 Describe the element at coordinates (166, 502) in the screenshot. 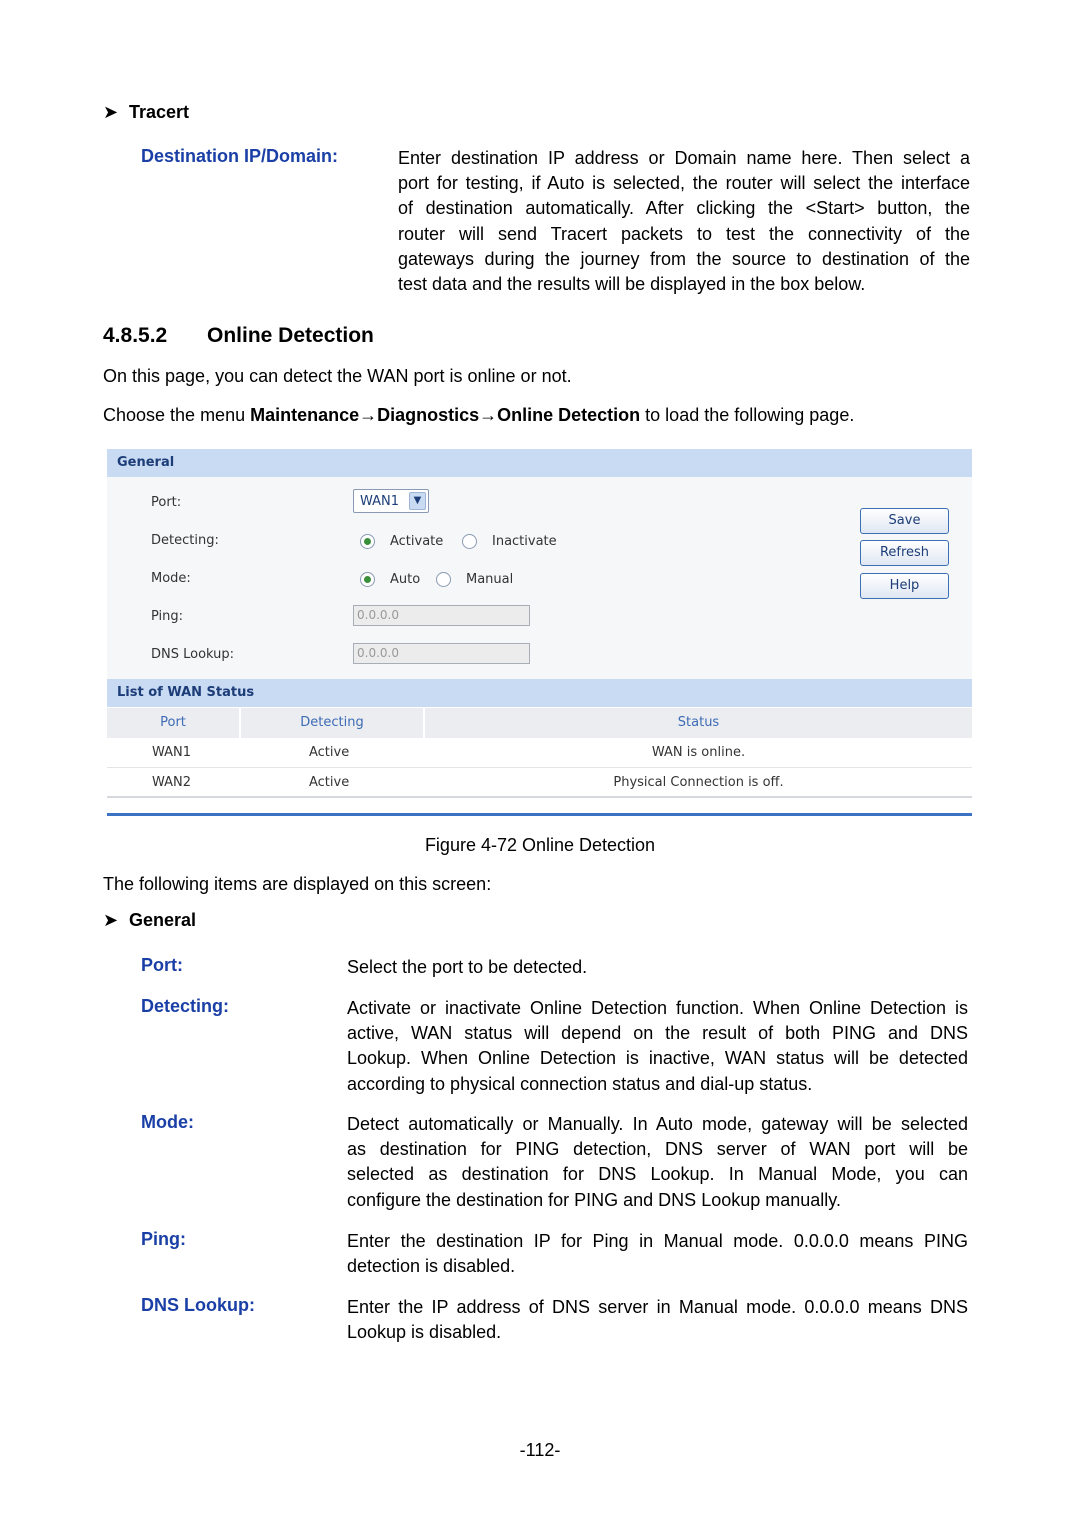

I see `port-label: Port:` at that location.